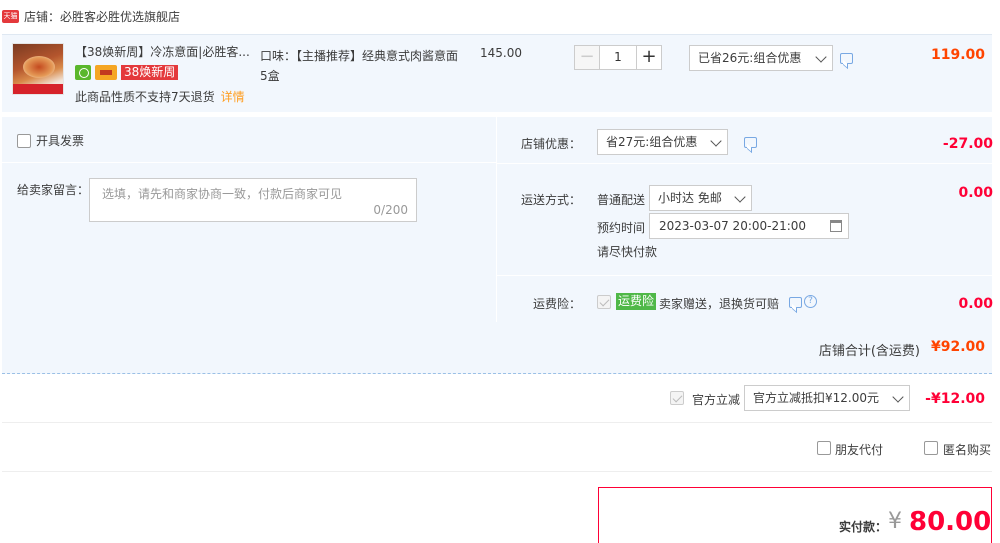 The height and width of the screenshot is (543, 1000). What do you see at coordinates (652, 142) in the screenshot?
I see `shop-discount-value: 省27元:组合优惠` at bounding box center [652, 142].